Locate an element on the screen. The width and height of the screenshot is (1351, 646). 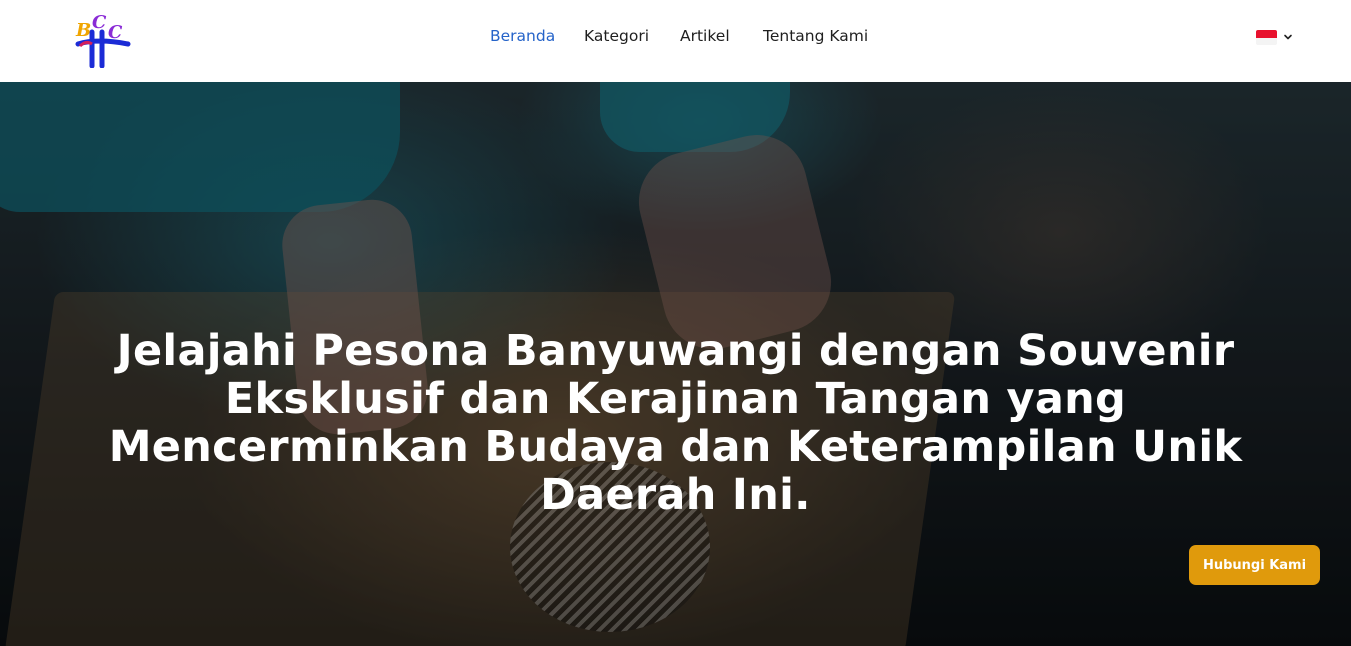
language-selector is located at coordinates (1276, 38).